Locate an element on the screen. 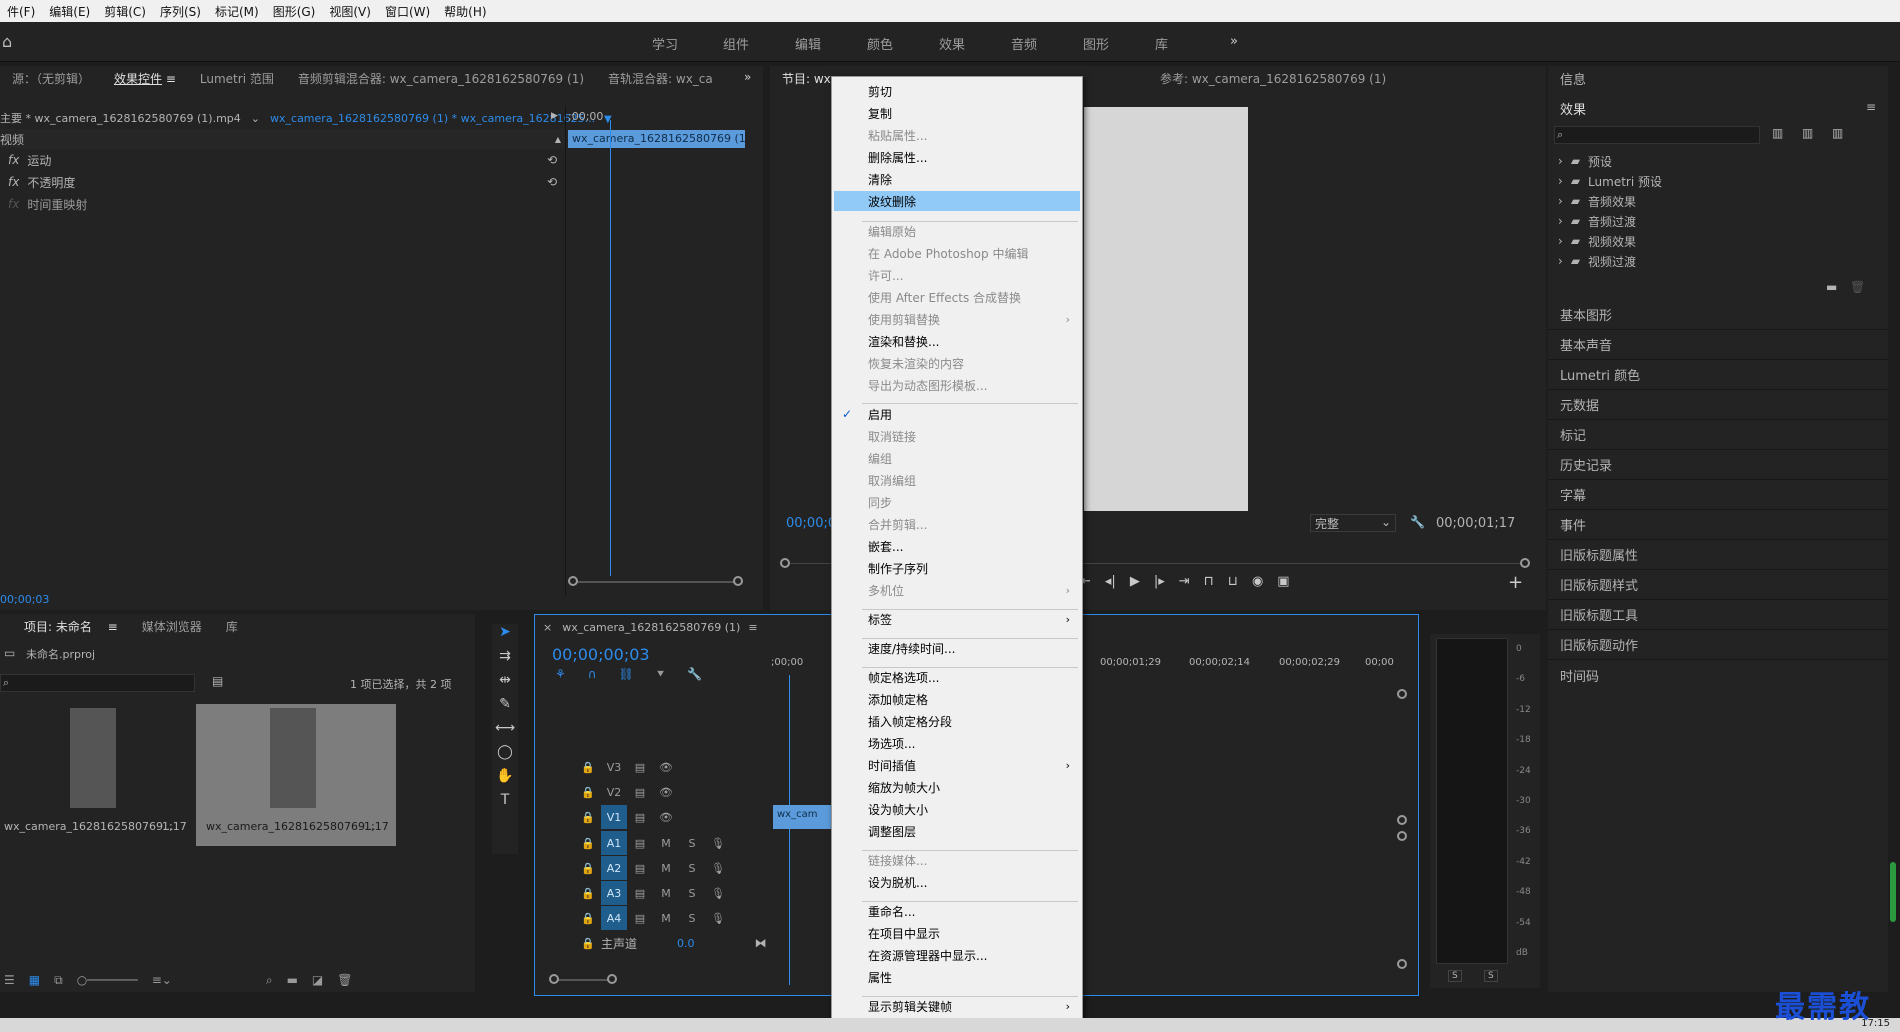 This screenshot has height=1032, width=1900. panel-legacy-title-properties: 旧版标题属性 is located at coordinates (1718, 555).